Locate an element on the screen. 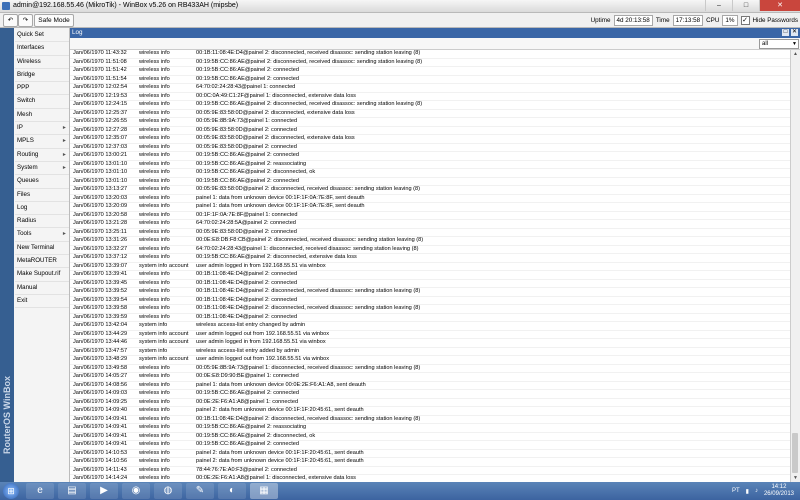  sidebar-item-system: System ▸ is located at coordinates (42, 169).